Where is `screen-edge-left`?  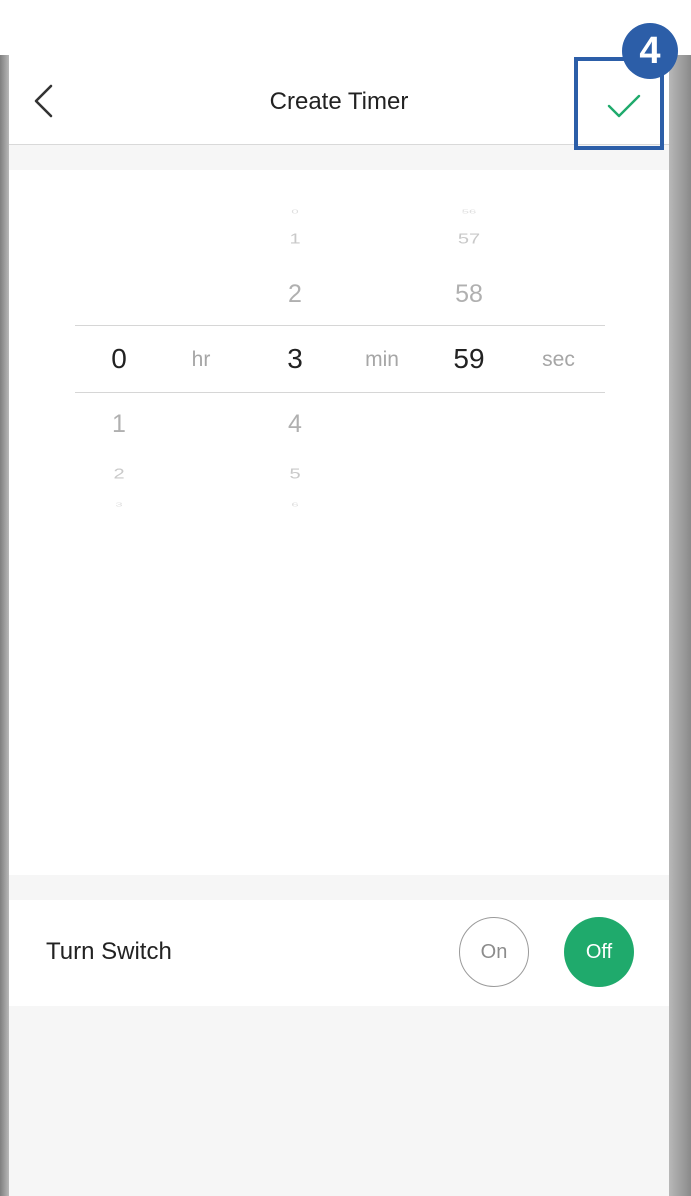 screen-edge-left is located at coordinates (4, 625).